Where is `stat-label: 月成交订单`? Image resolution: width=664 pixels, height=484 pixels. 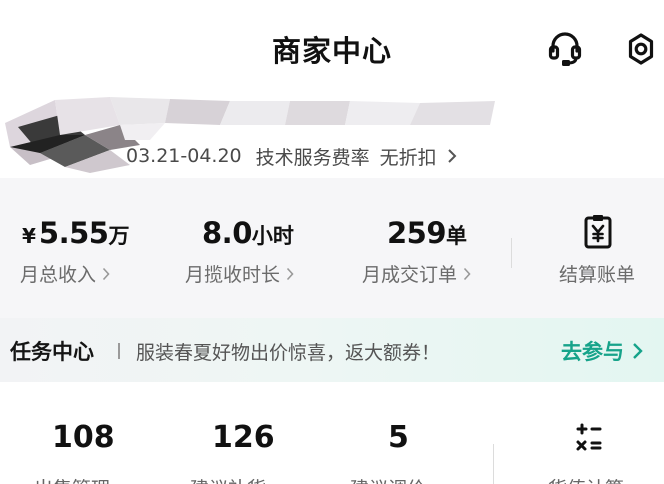
stat-label: 月成交订单 is located at coordinates (410, 275).